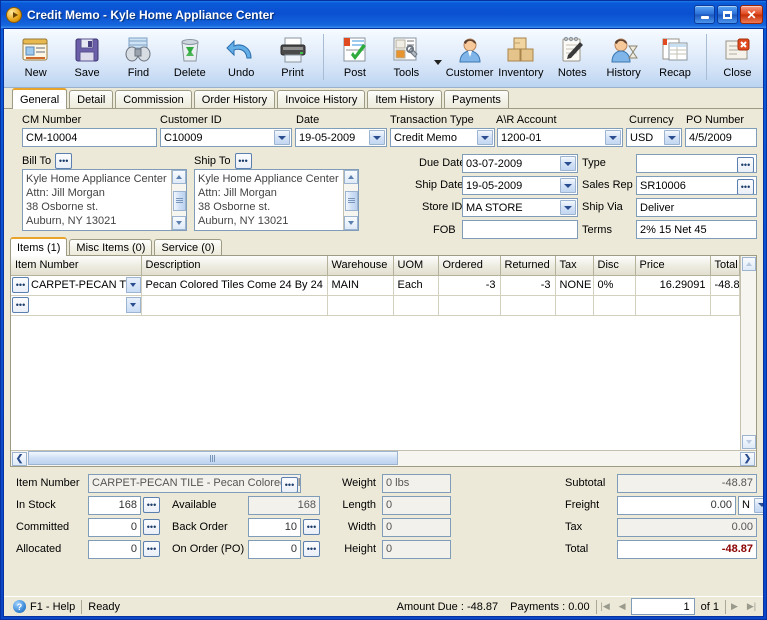  What do you see at coordinates (234, 266) in the screenshot?
I see `col-description: Description` at bounding box center [234, 266].